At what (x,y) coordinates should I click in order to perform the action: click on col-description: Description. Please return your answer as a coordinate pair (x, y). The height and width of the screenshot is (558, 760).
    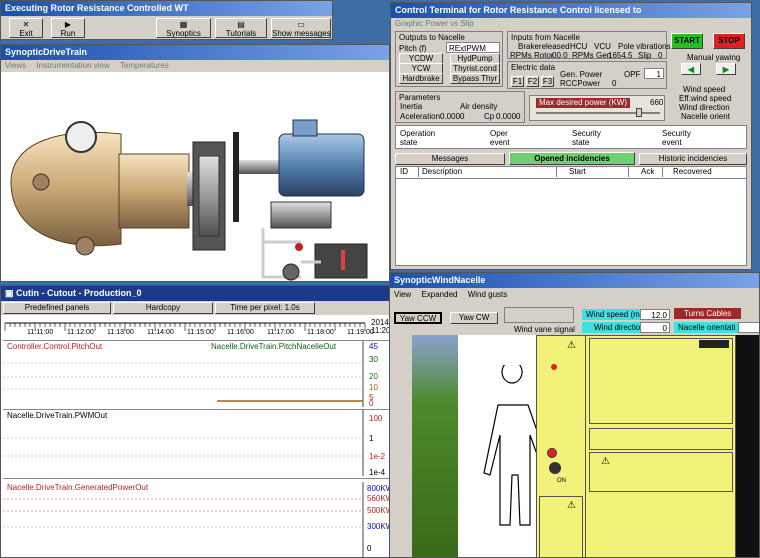
    Looking at the image, I should click on (440, 172).